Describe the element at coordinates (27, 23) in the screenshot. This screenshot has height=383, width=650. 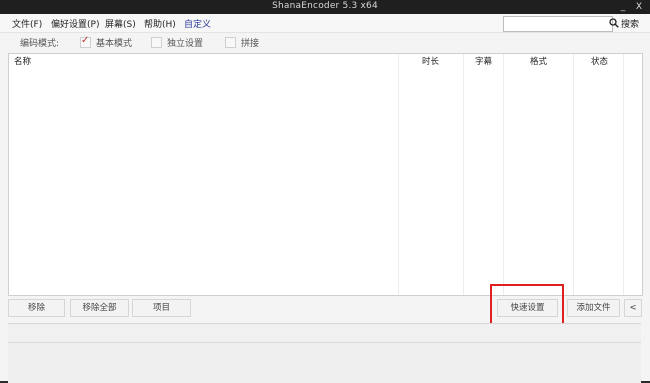
I see `menu-file: 文件(F)` at that location.